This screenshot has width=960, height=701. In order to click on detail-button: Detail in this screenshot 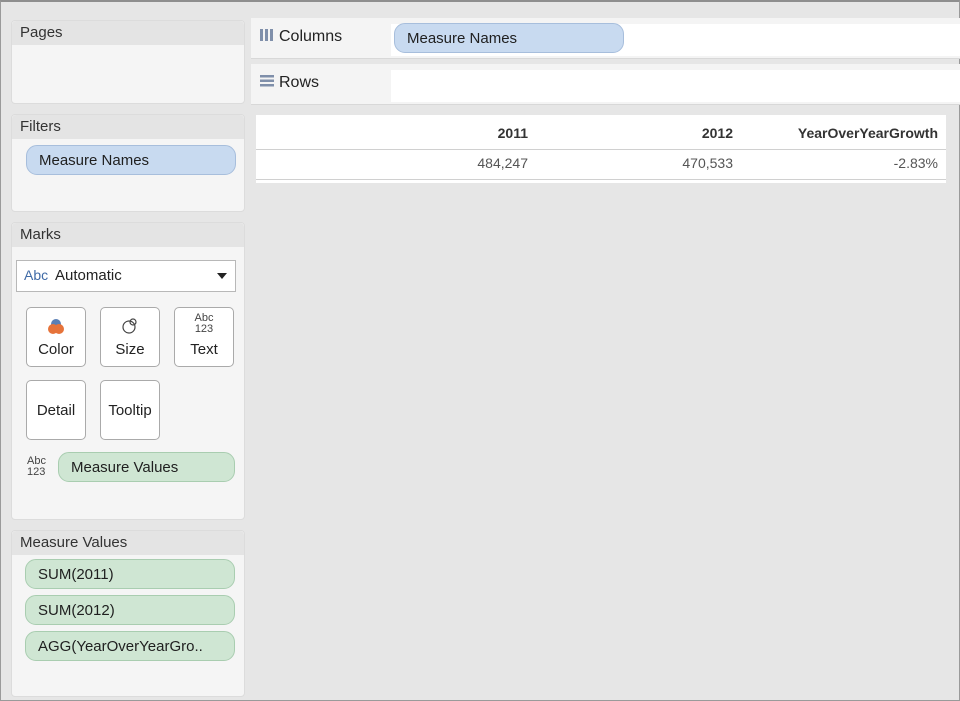, I will do `click(56, 410)`.